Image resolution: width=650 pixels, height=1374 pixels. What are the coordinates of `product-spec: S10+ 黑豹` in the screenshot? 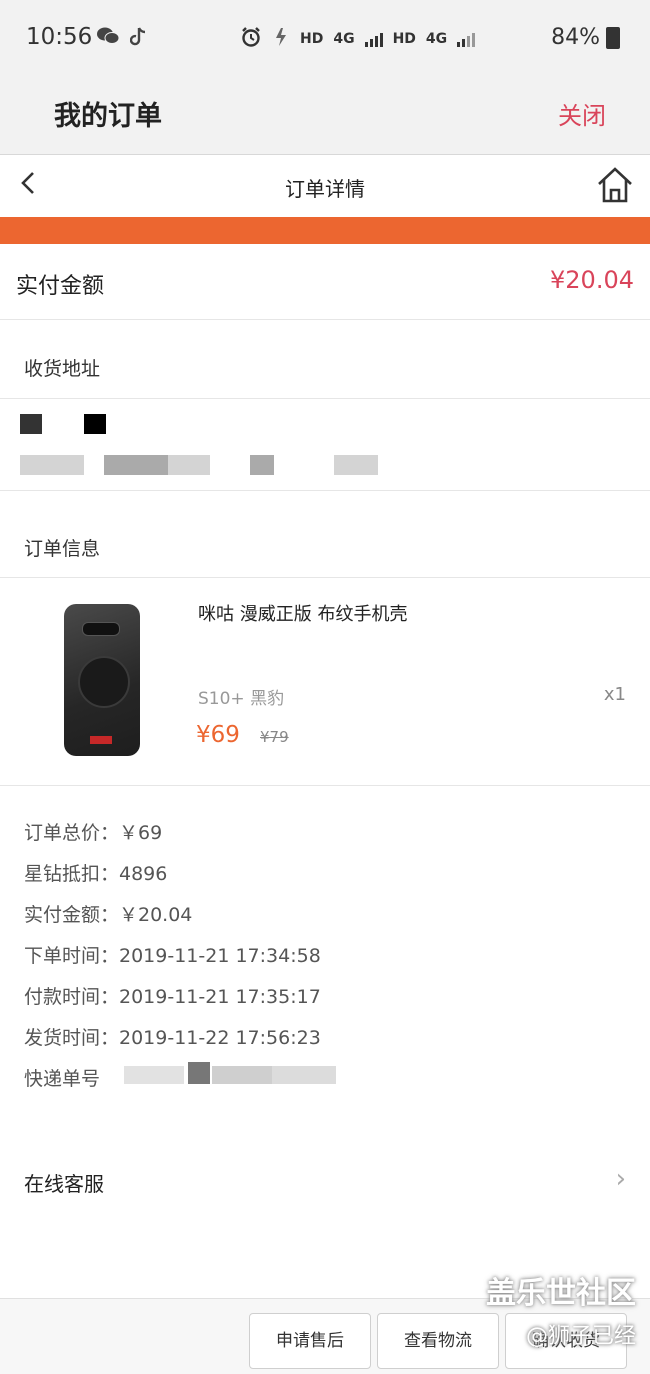 It's located at (241, 699).